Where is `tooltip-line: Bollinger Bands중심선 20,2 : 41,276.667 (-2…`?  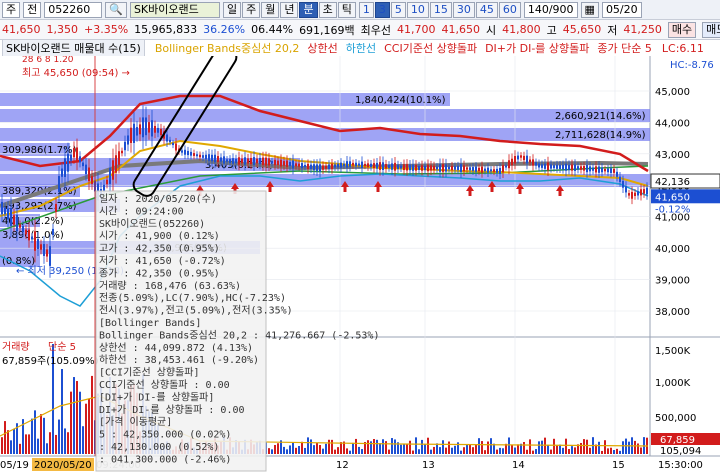 tooltip-line: Bollinger Bands중심선 20,2 : 41,276.667 (-2… is located at coordinates (239, 335).